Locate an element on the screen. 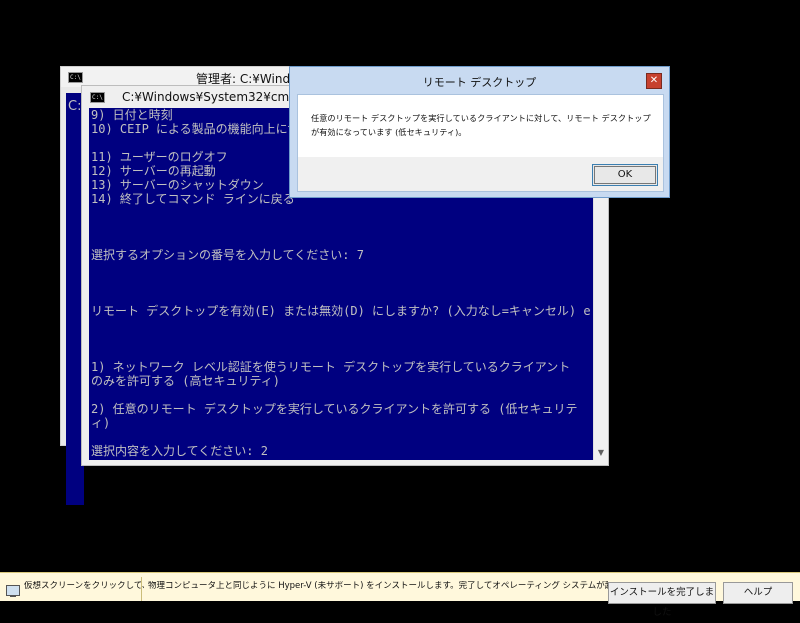 The width and height of the screenshot is (800, 623). divider is located at coordinates (141, 589).